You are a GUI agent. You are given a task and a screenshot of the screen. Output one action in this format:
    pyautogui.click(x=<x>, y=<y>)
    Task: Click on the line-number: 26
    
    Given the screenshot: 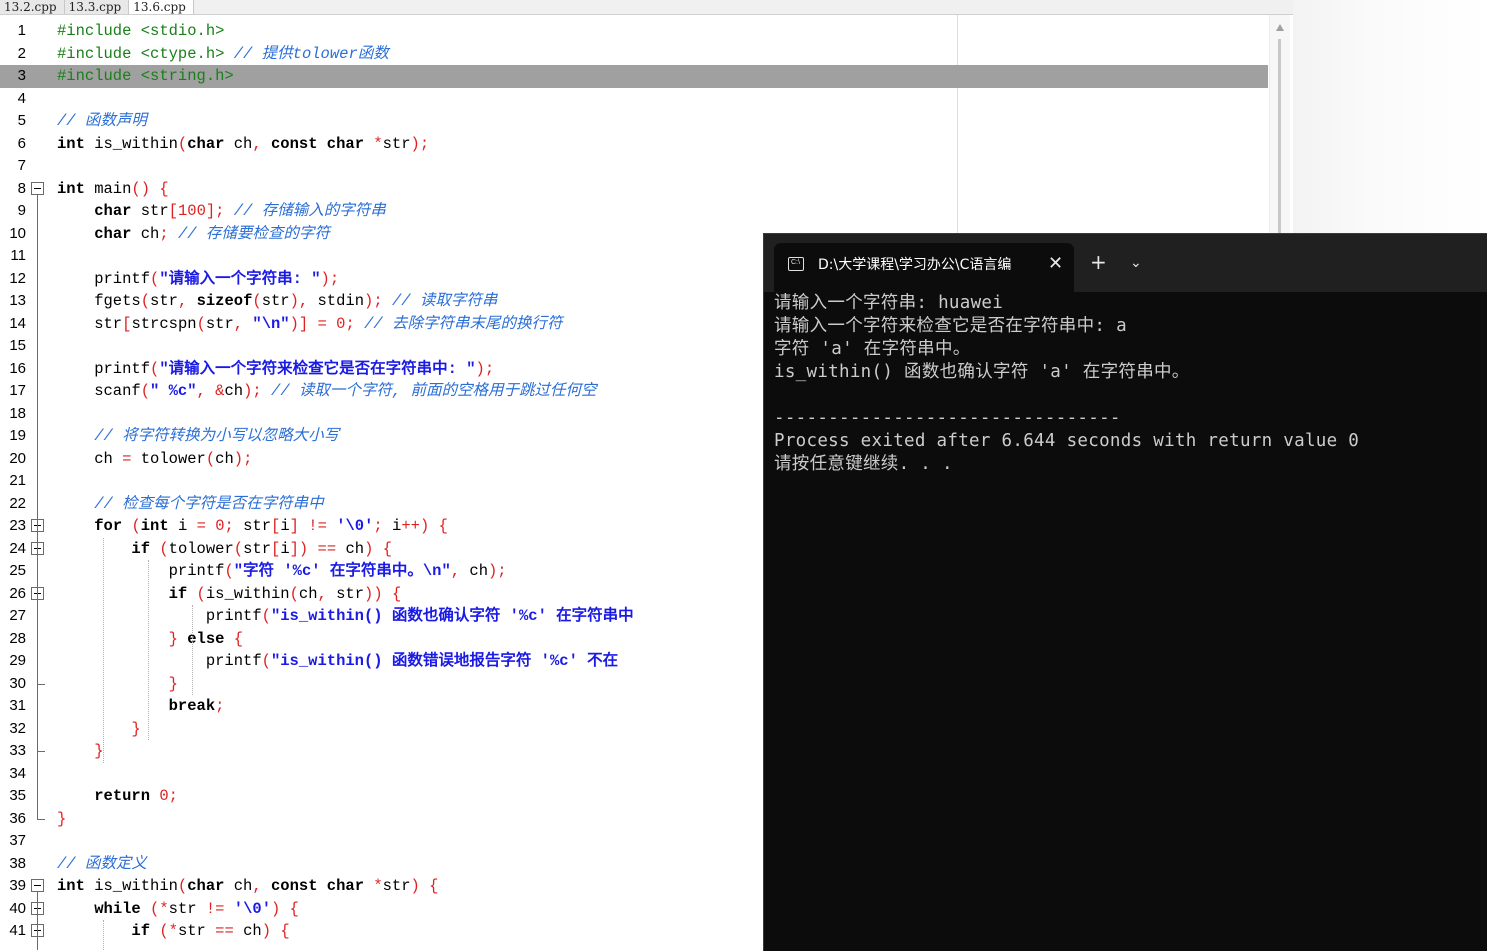 What is the action you would take?
    pyautogui.click(x=17, y=593)
    